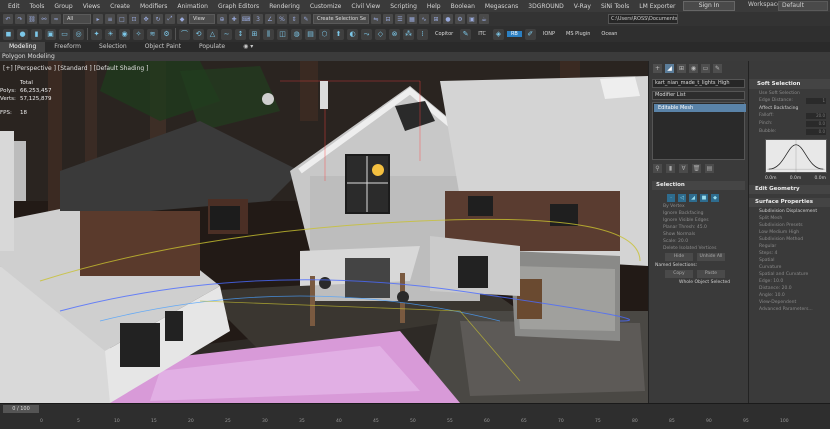 The image size is (830, 429). I want to click on surface-param: Distance: 20.0, so click(789, 287).